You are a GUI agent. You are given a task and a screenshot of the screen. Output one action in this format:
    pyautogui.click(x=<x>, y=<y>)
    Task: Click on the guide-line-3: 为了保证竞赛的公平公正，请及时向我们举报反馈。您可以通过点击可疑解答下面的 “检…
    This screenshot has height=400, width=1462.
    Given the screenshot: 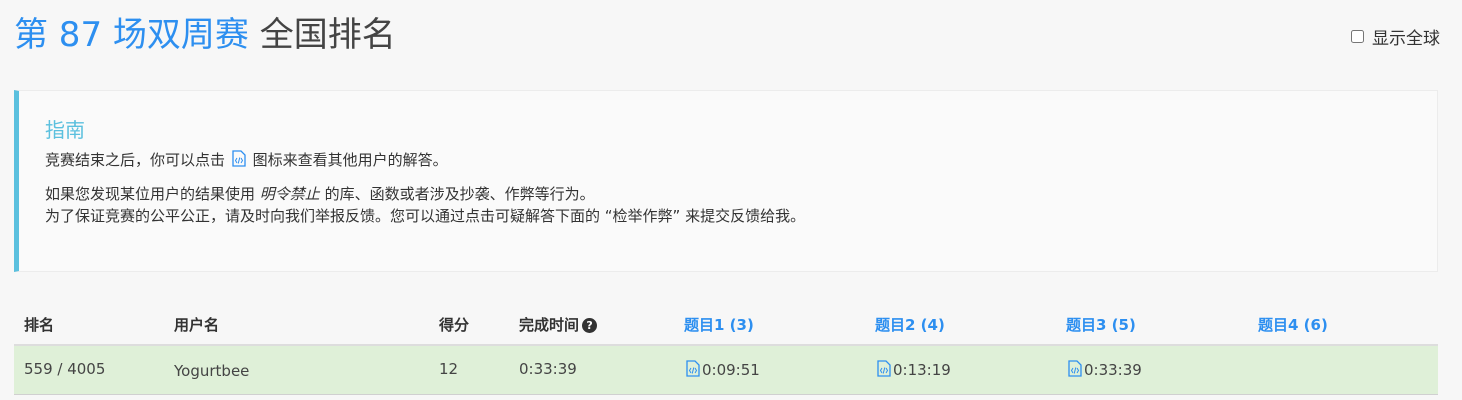 What is the action you would take?
    pyautogui.click(x=425, y=216)
    